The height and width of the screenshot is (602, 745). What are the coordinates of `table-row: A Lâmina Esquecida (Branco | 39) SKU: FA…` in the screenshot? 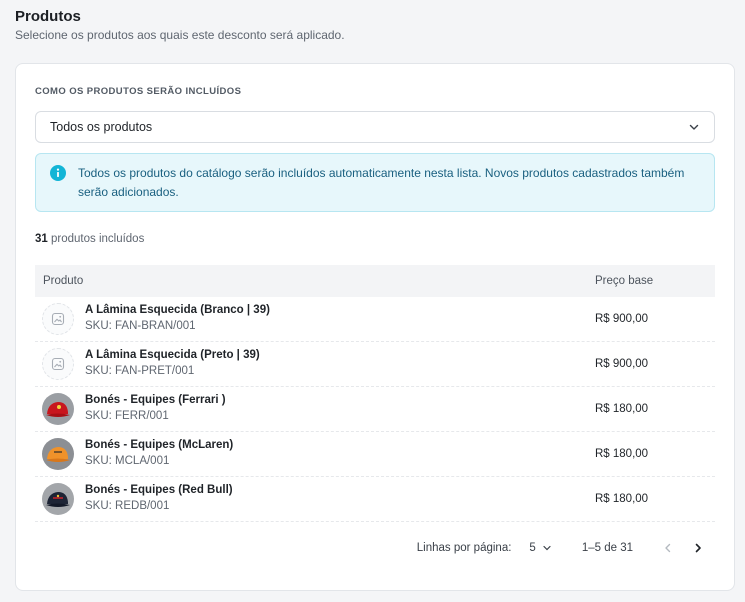 It's located at (375, 319).